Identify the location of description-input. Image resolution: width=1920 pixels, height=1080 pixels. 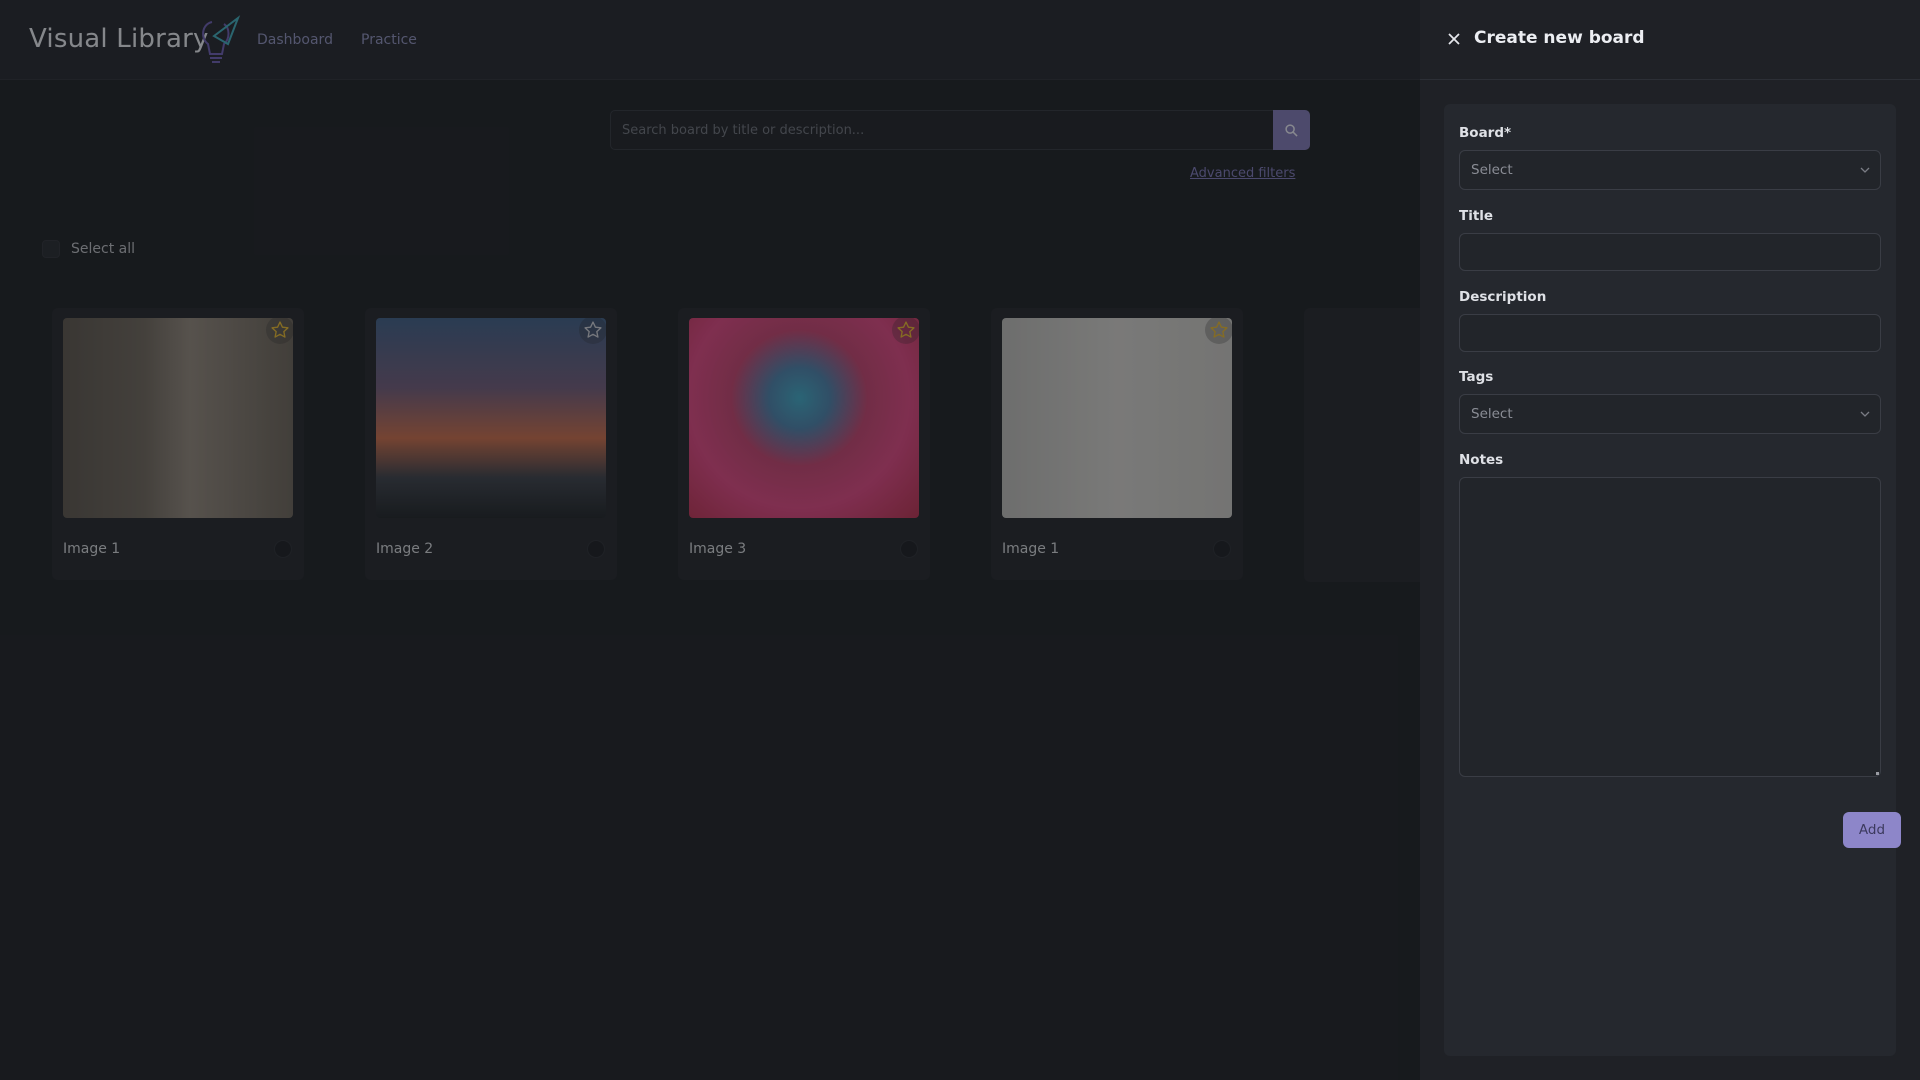
(1670, 333).